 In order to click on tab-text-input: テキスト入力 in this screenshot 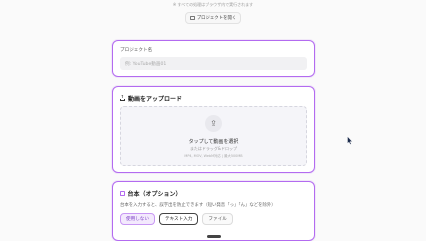, I will do `click(178, 219)`.